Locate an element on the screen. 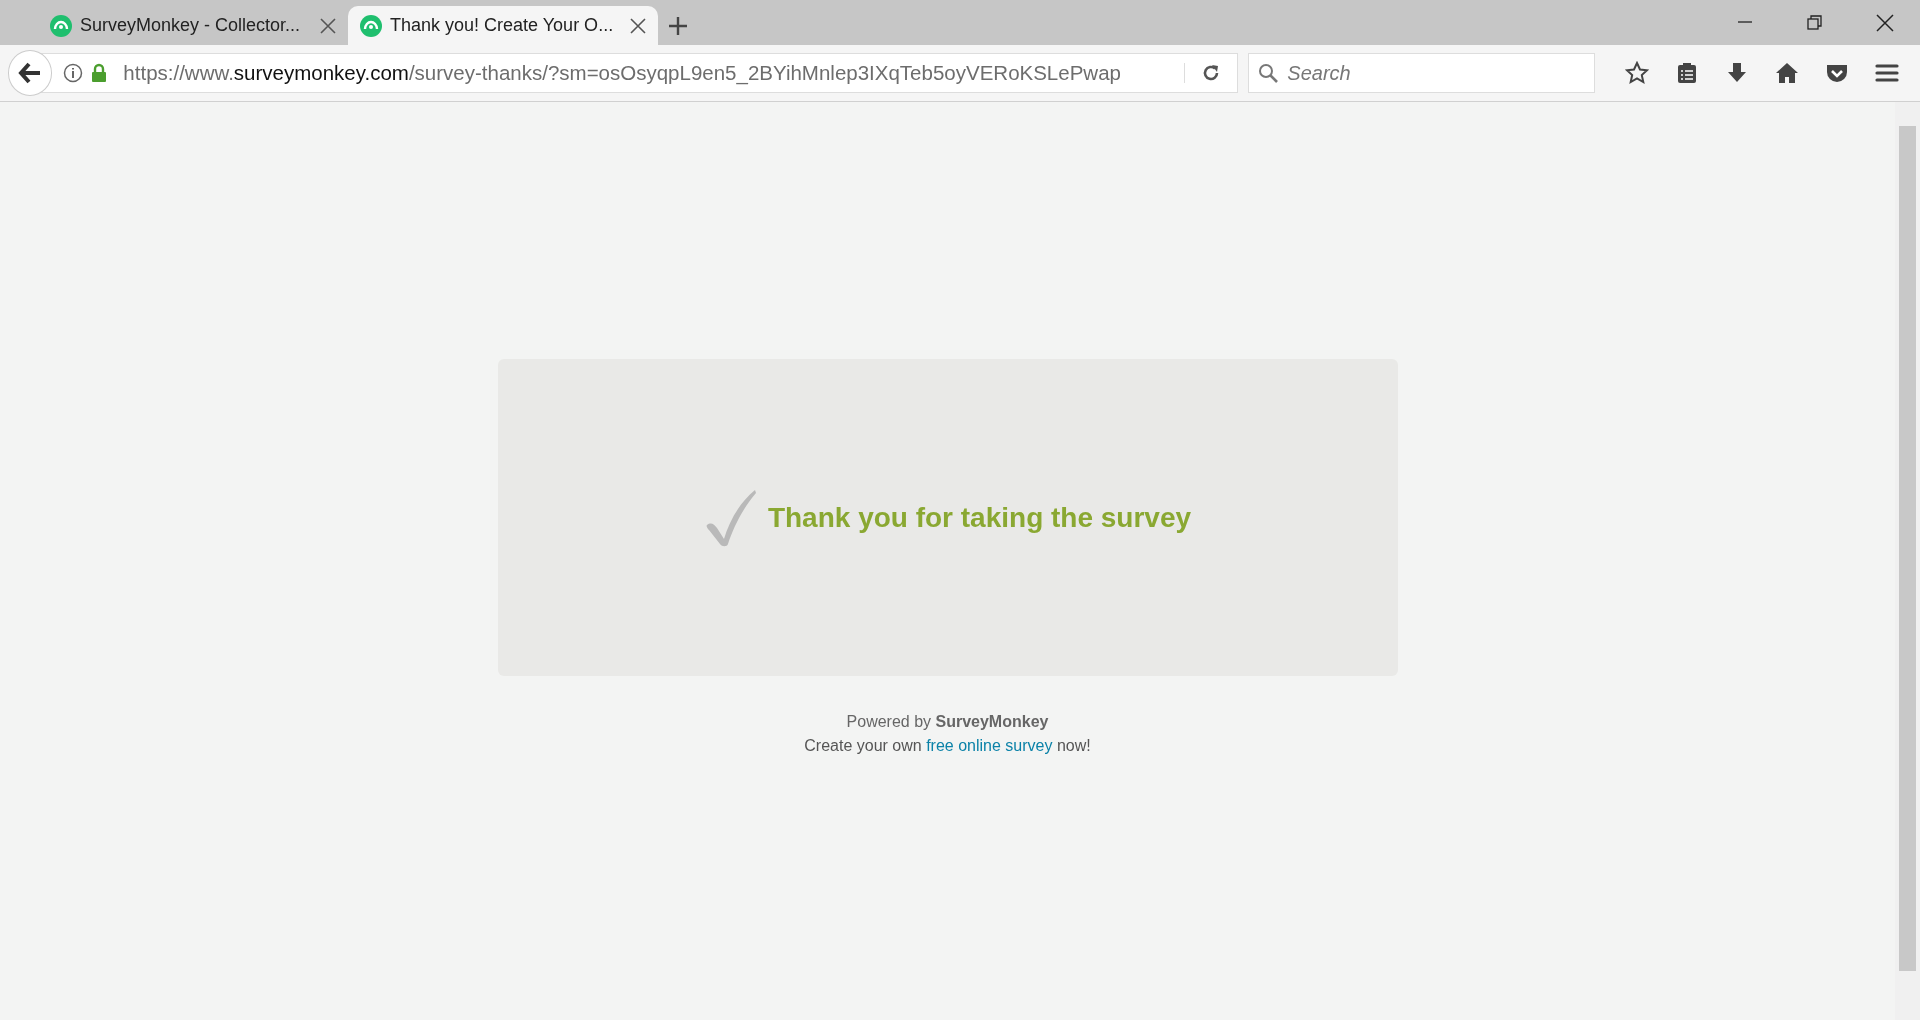  menu-icon is located at coordinates (1887, 73).